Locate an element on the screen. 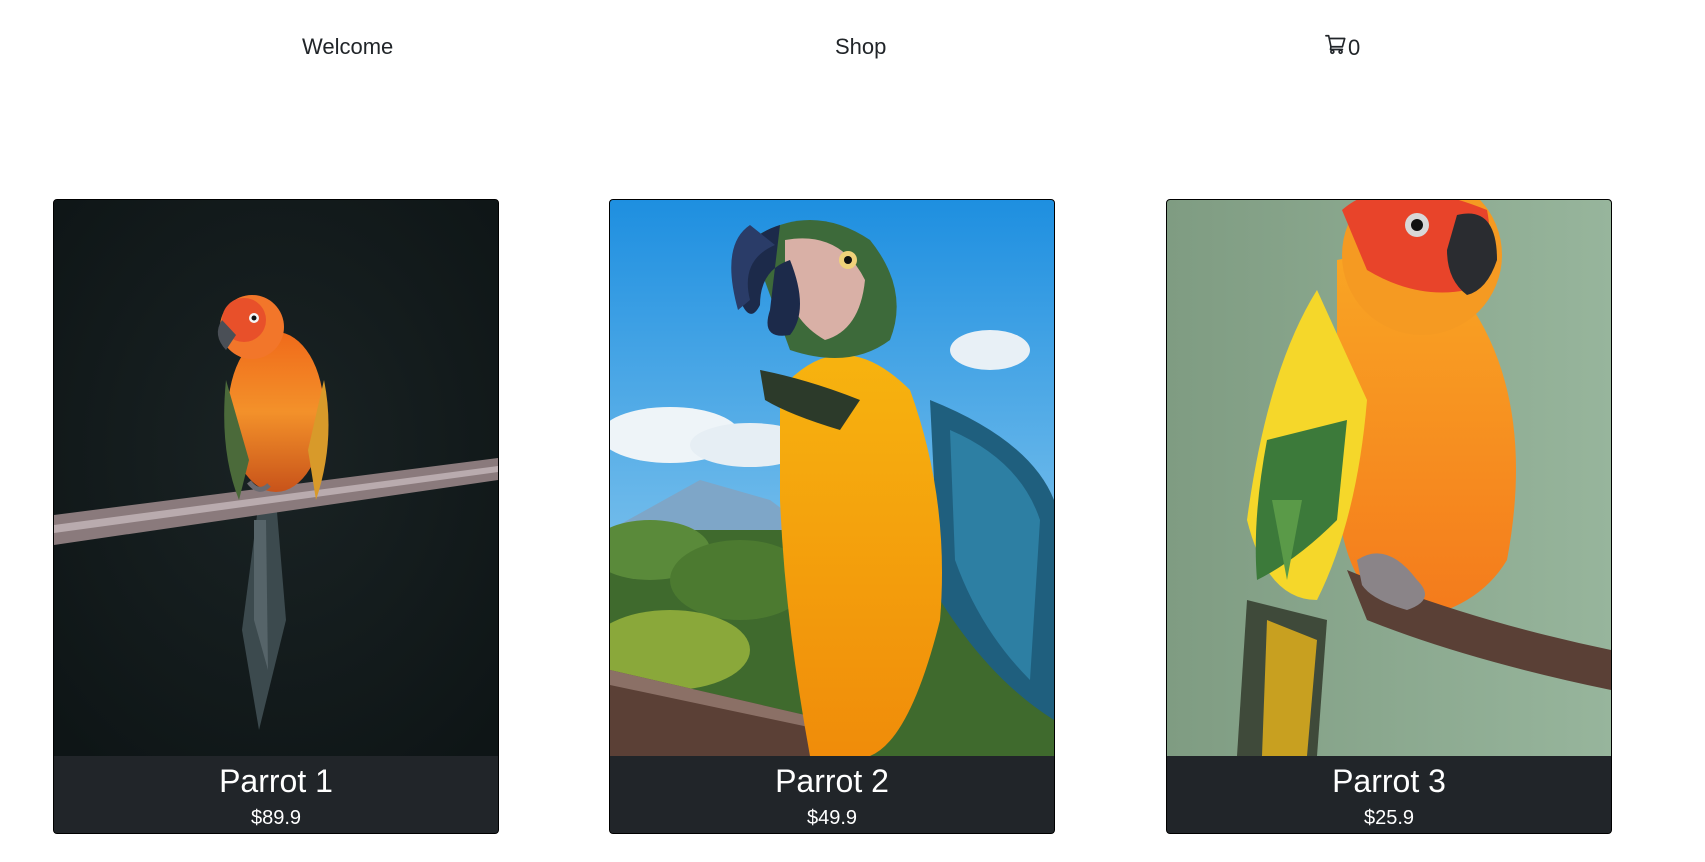  nav-cart-link: 0 is located at coordinates (1342, 47).